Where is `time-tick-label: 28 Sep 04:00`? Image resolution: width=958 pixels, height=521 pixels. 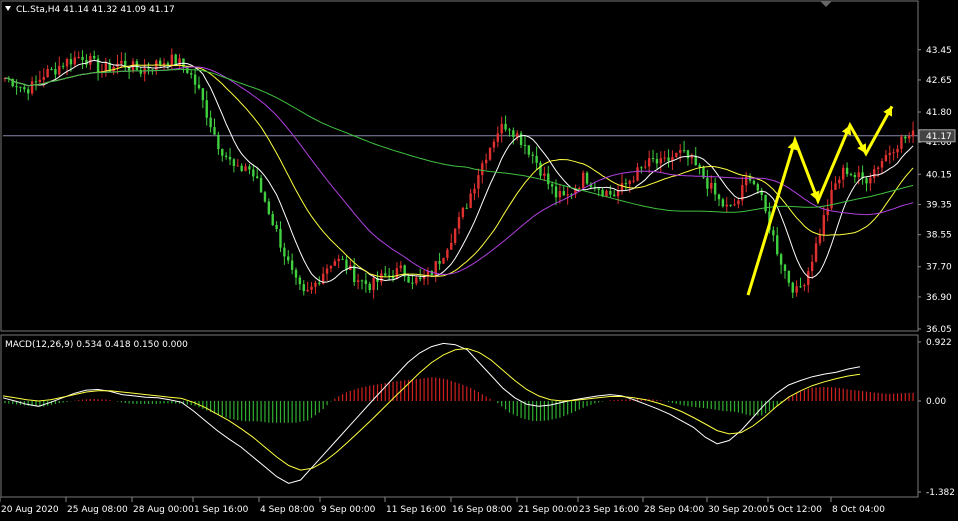 time-tick-label: 28 Sep 04:00 is located at coordinates (674, 510).